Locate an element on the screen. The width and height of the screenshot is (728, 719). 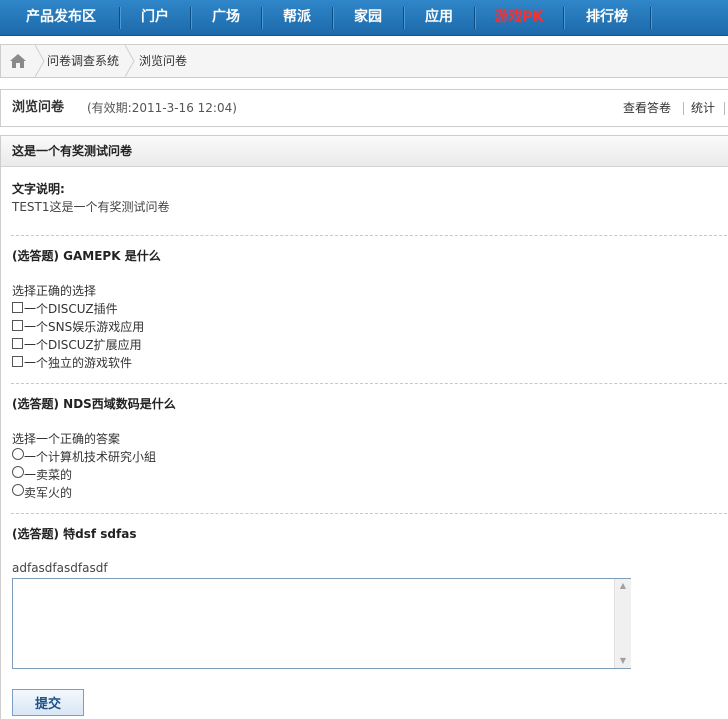
question-2-prompt: 选择一个正确的答案 is located at coordinates (66, 439).